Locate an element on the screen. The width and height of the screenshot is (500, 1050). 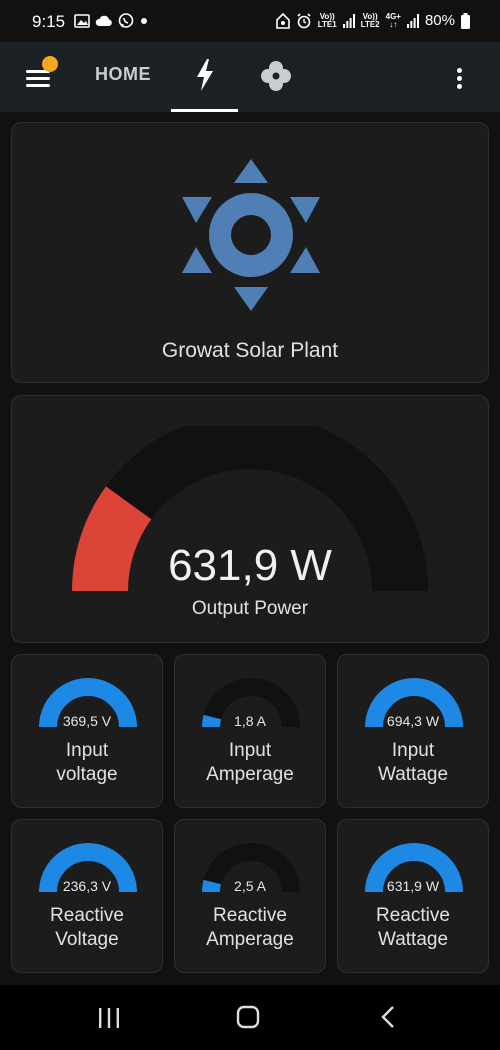
battery-icon is located at coordinates (465, 20).